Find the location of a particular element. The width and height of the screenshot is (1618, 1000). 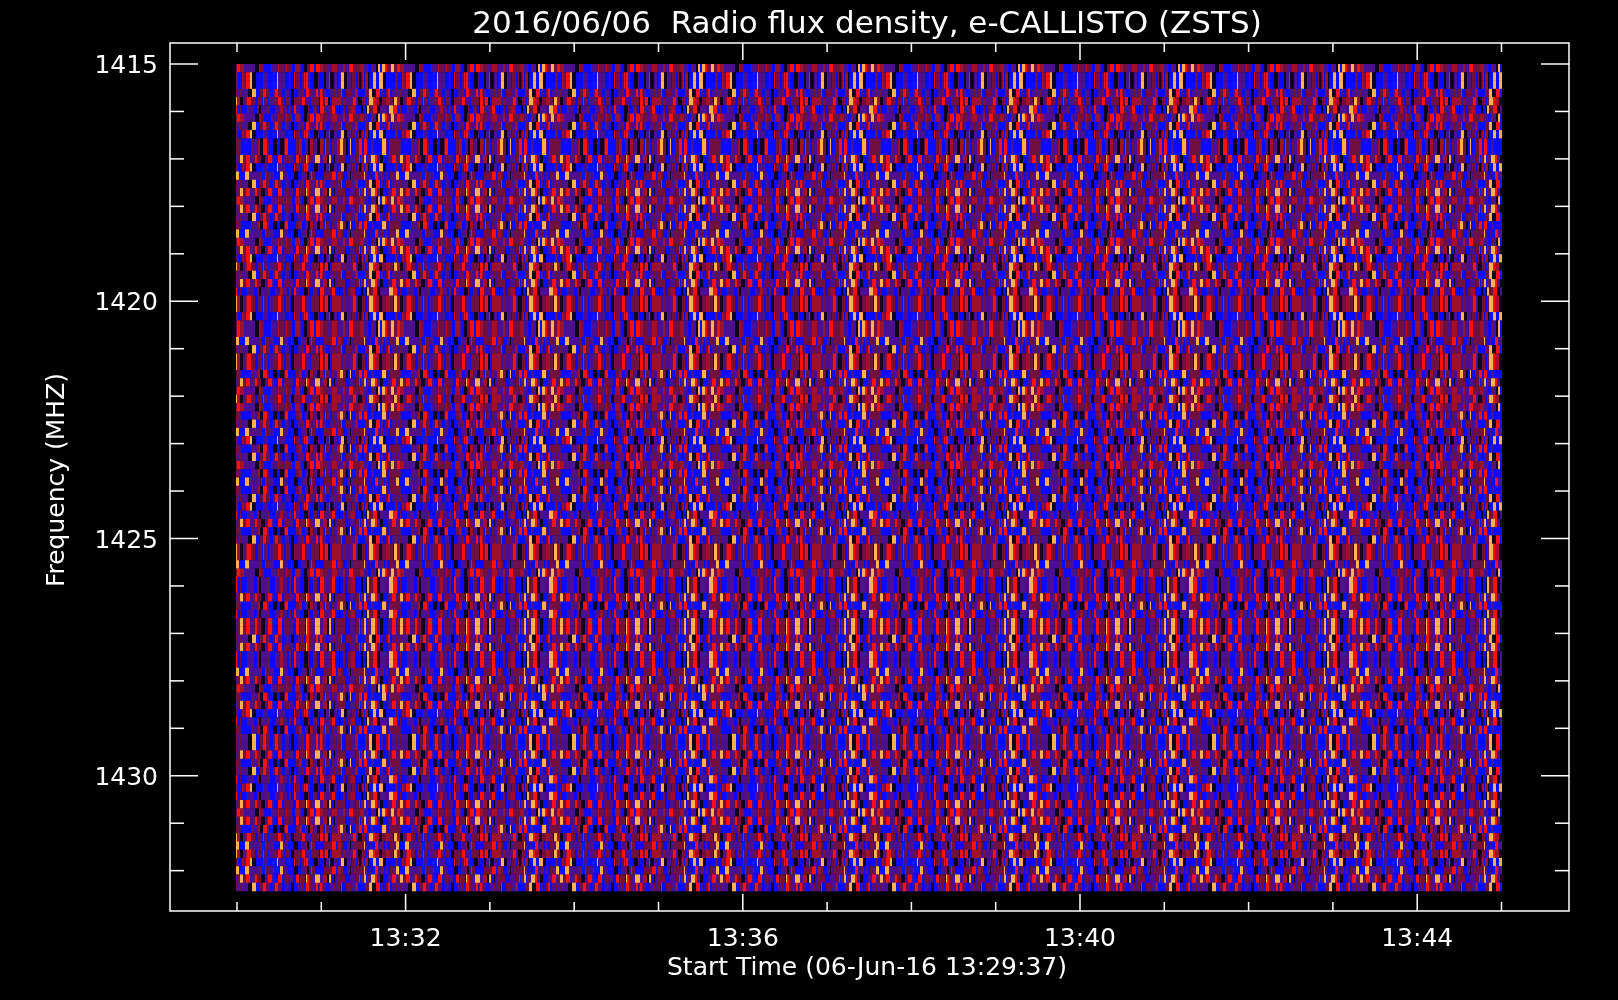

y-tick-label: 1430 is located at coordinates (126, 776).